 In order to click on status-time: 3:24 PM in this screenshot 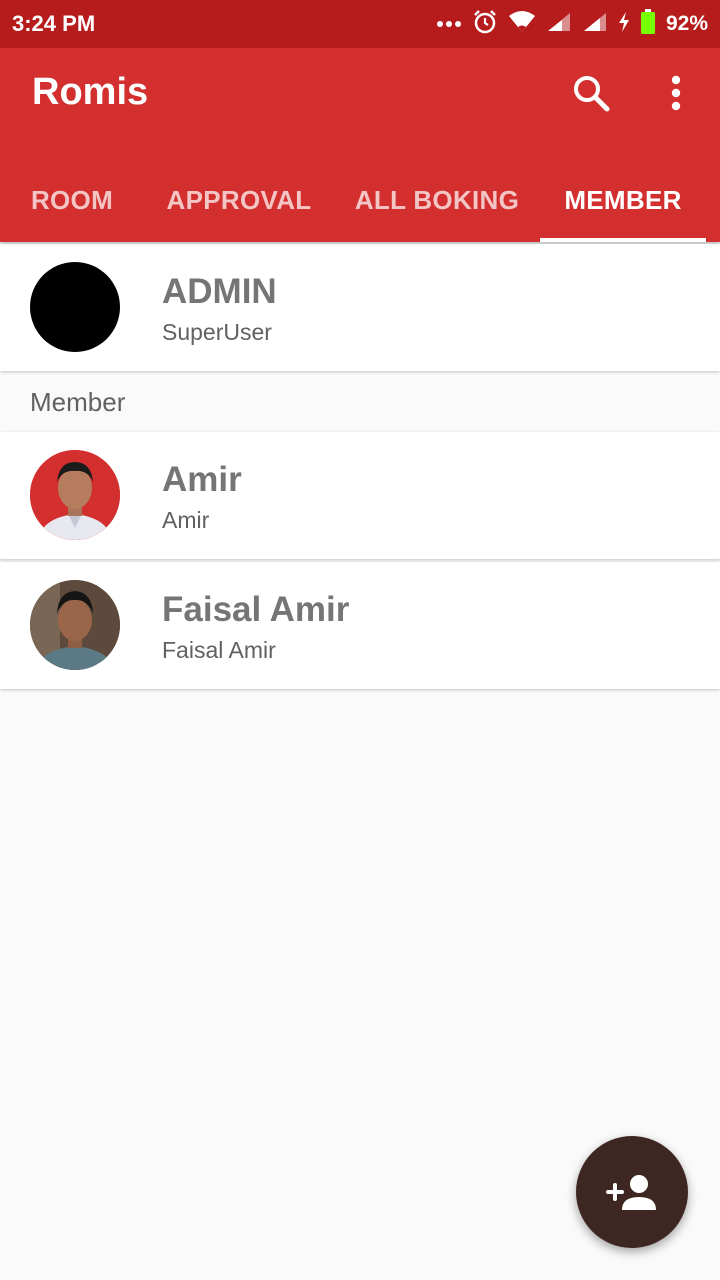, I will do `click(54, 23)`.